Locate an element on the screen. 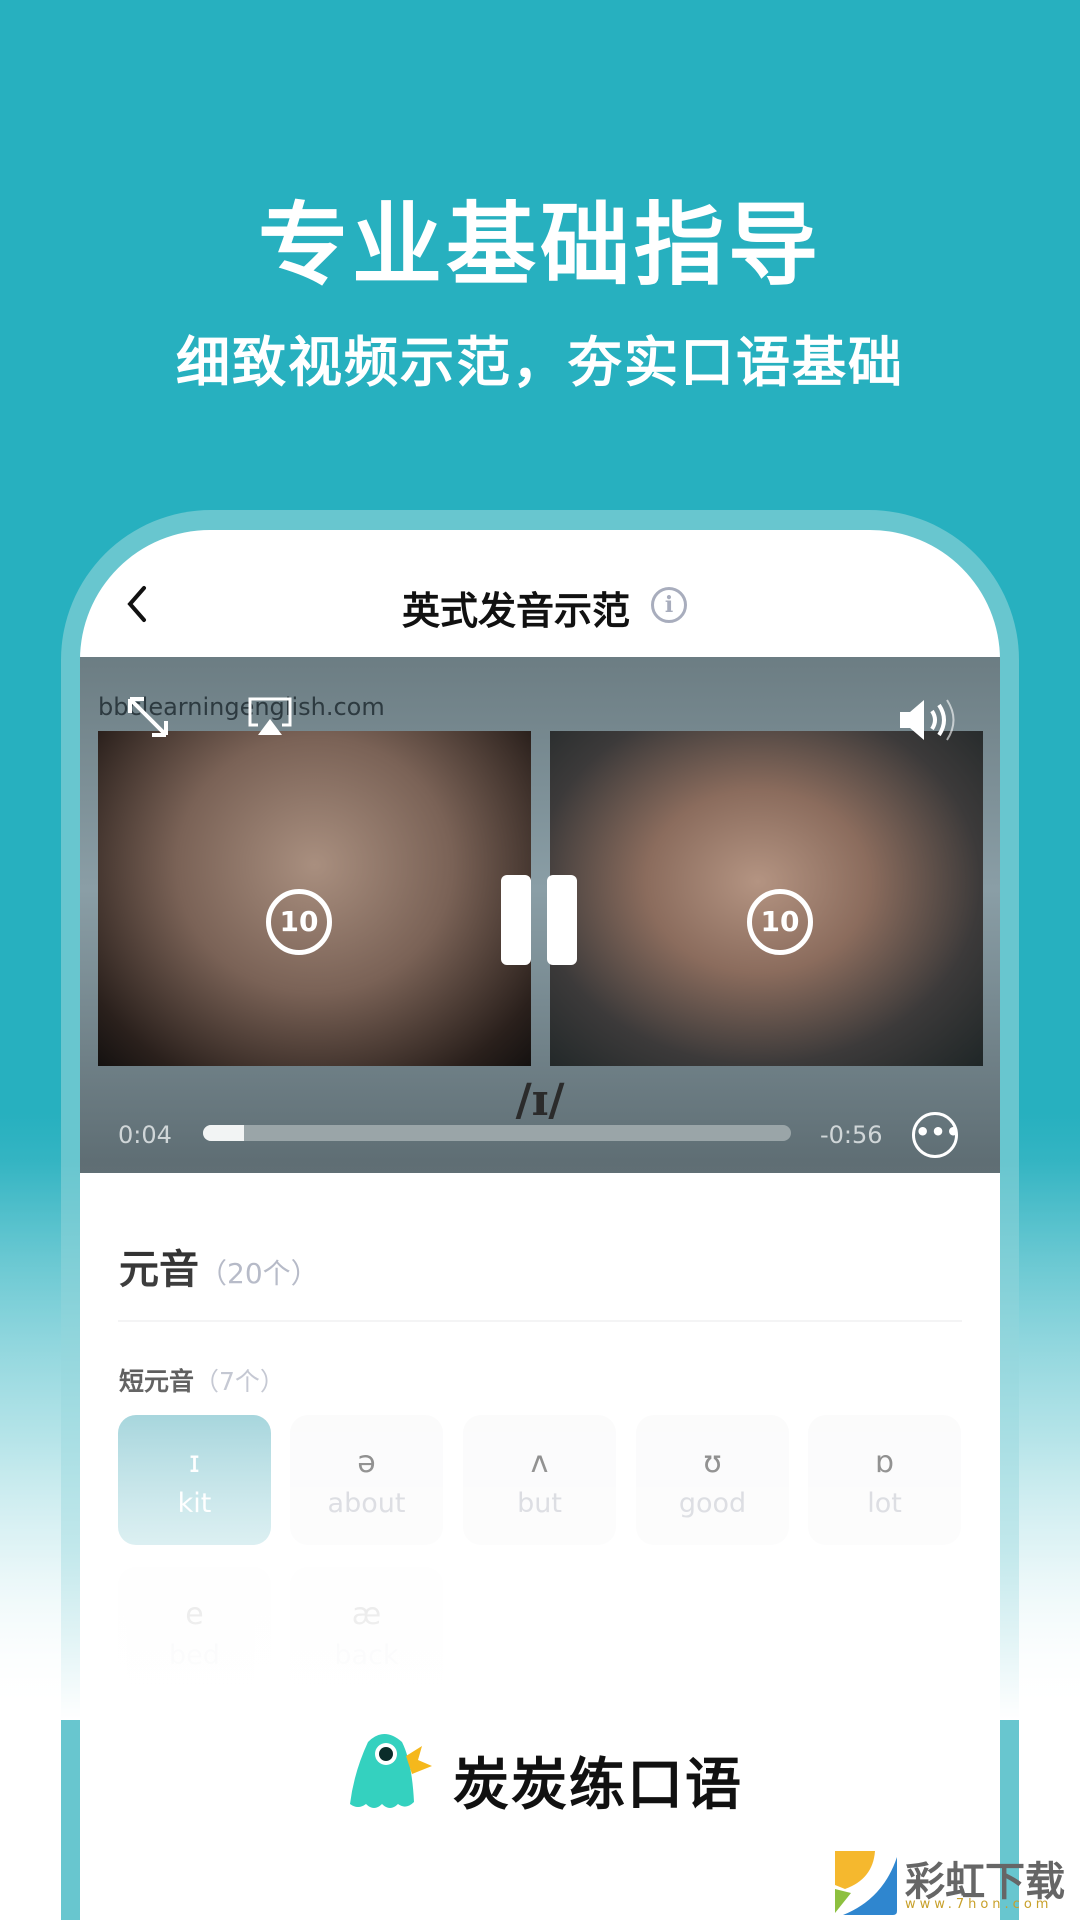  volume-icon is located at coordinates (929, 720).